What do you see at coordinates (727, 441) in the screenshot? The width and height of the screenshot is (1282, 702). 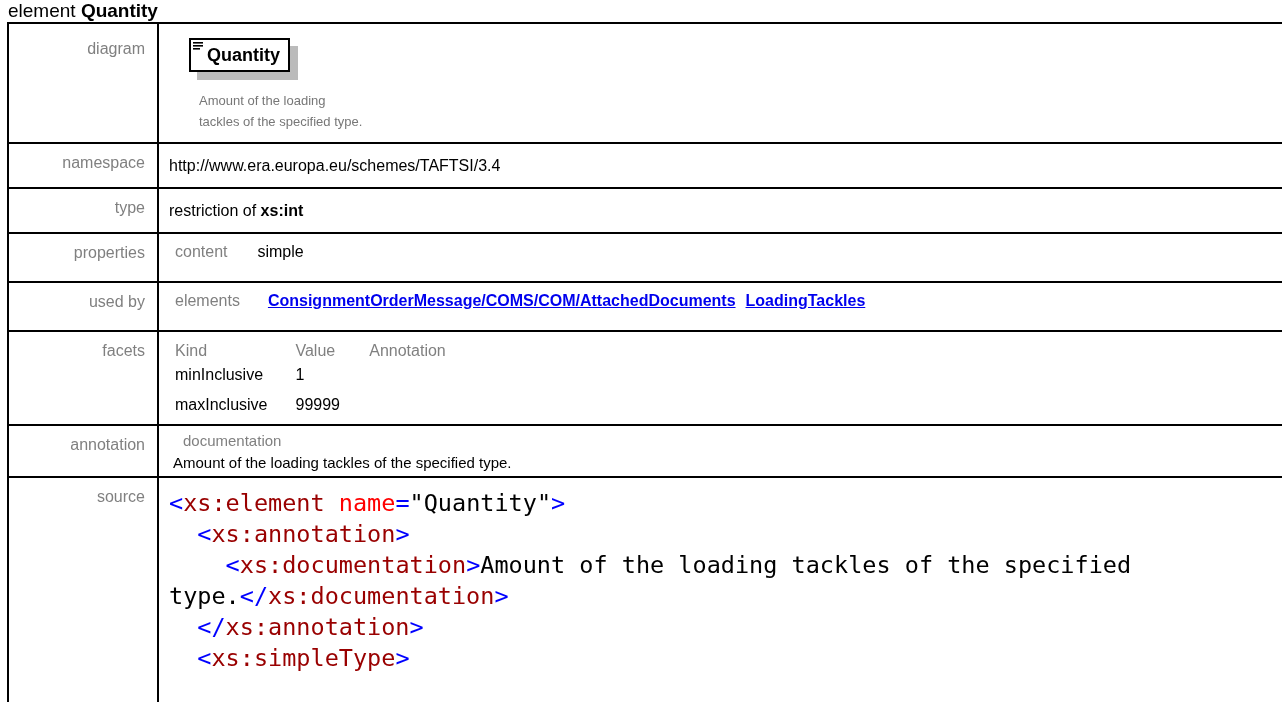 I see `annotation-key: documentation` at bounding box center [727, 441].